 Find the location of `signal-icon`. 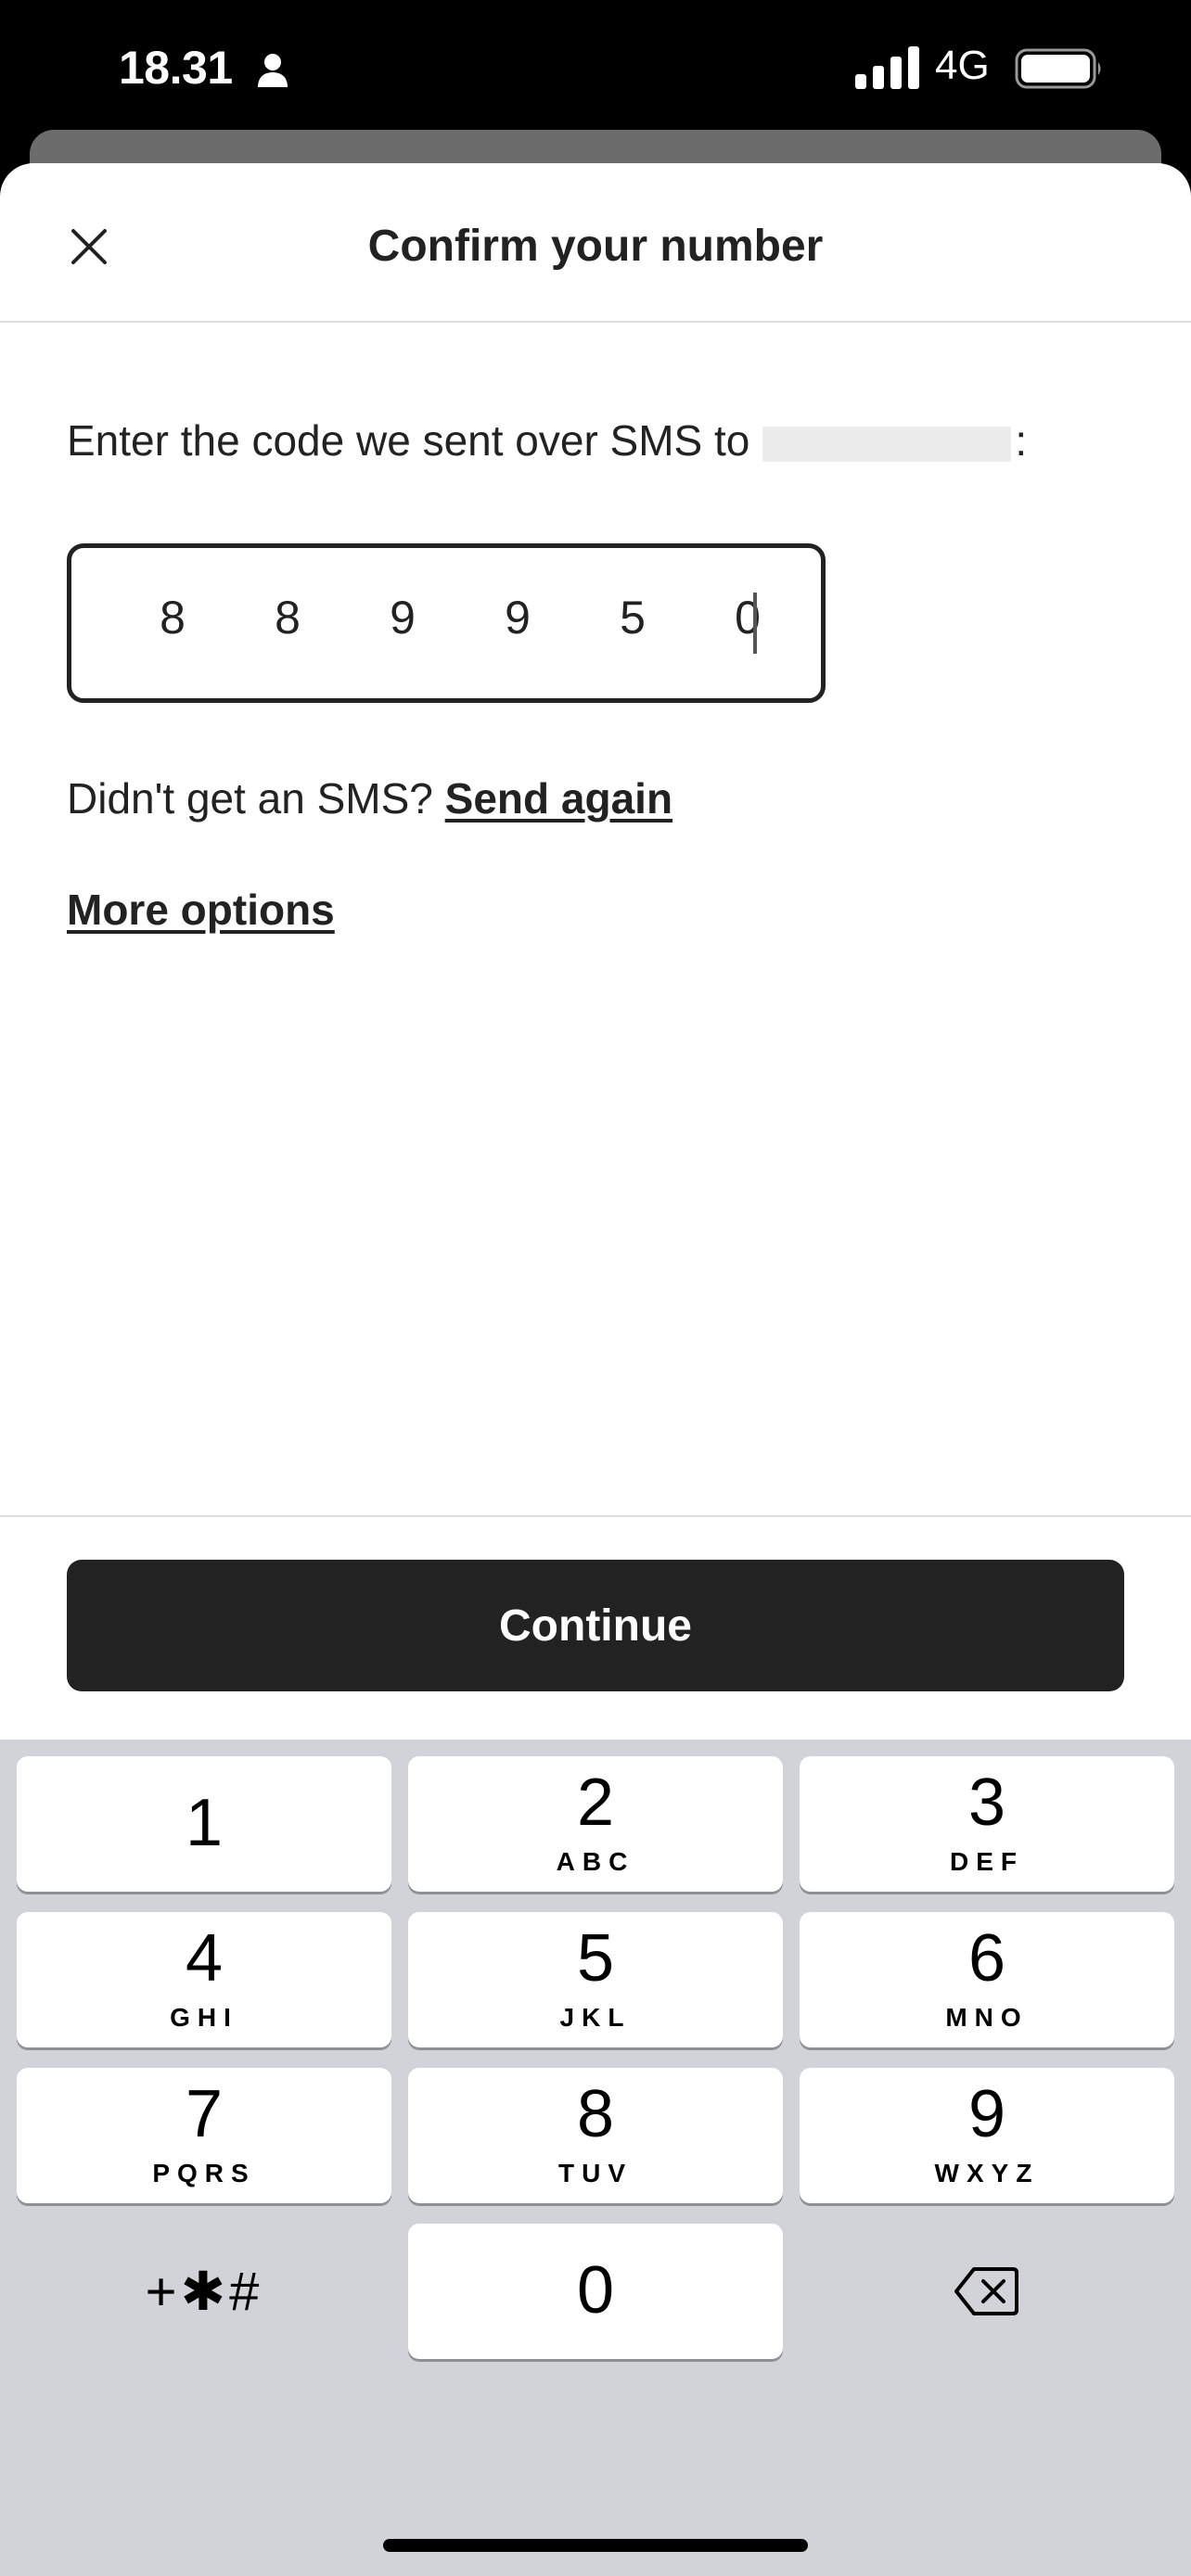

signal-icon is located at coordinates (887, 67).